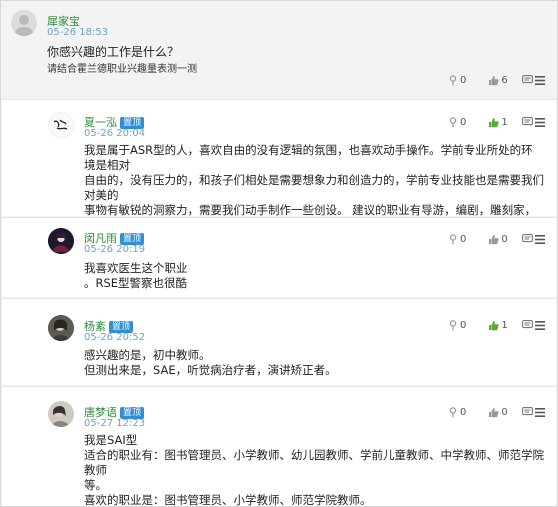  Describe the element at coordinates (136, 268) in the screenshot. I see `reply-line: 我喜欢医生这个职业` at that location.